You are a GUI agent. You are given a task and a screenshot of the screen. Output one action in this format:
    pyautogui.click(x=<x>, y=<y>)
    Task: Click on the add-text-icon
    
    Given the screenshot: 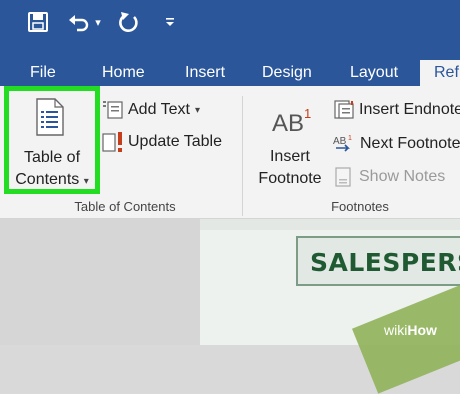 What is the action you would take?
    pyautogui.click(x=113, y=110)
    